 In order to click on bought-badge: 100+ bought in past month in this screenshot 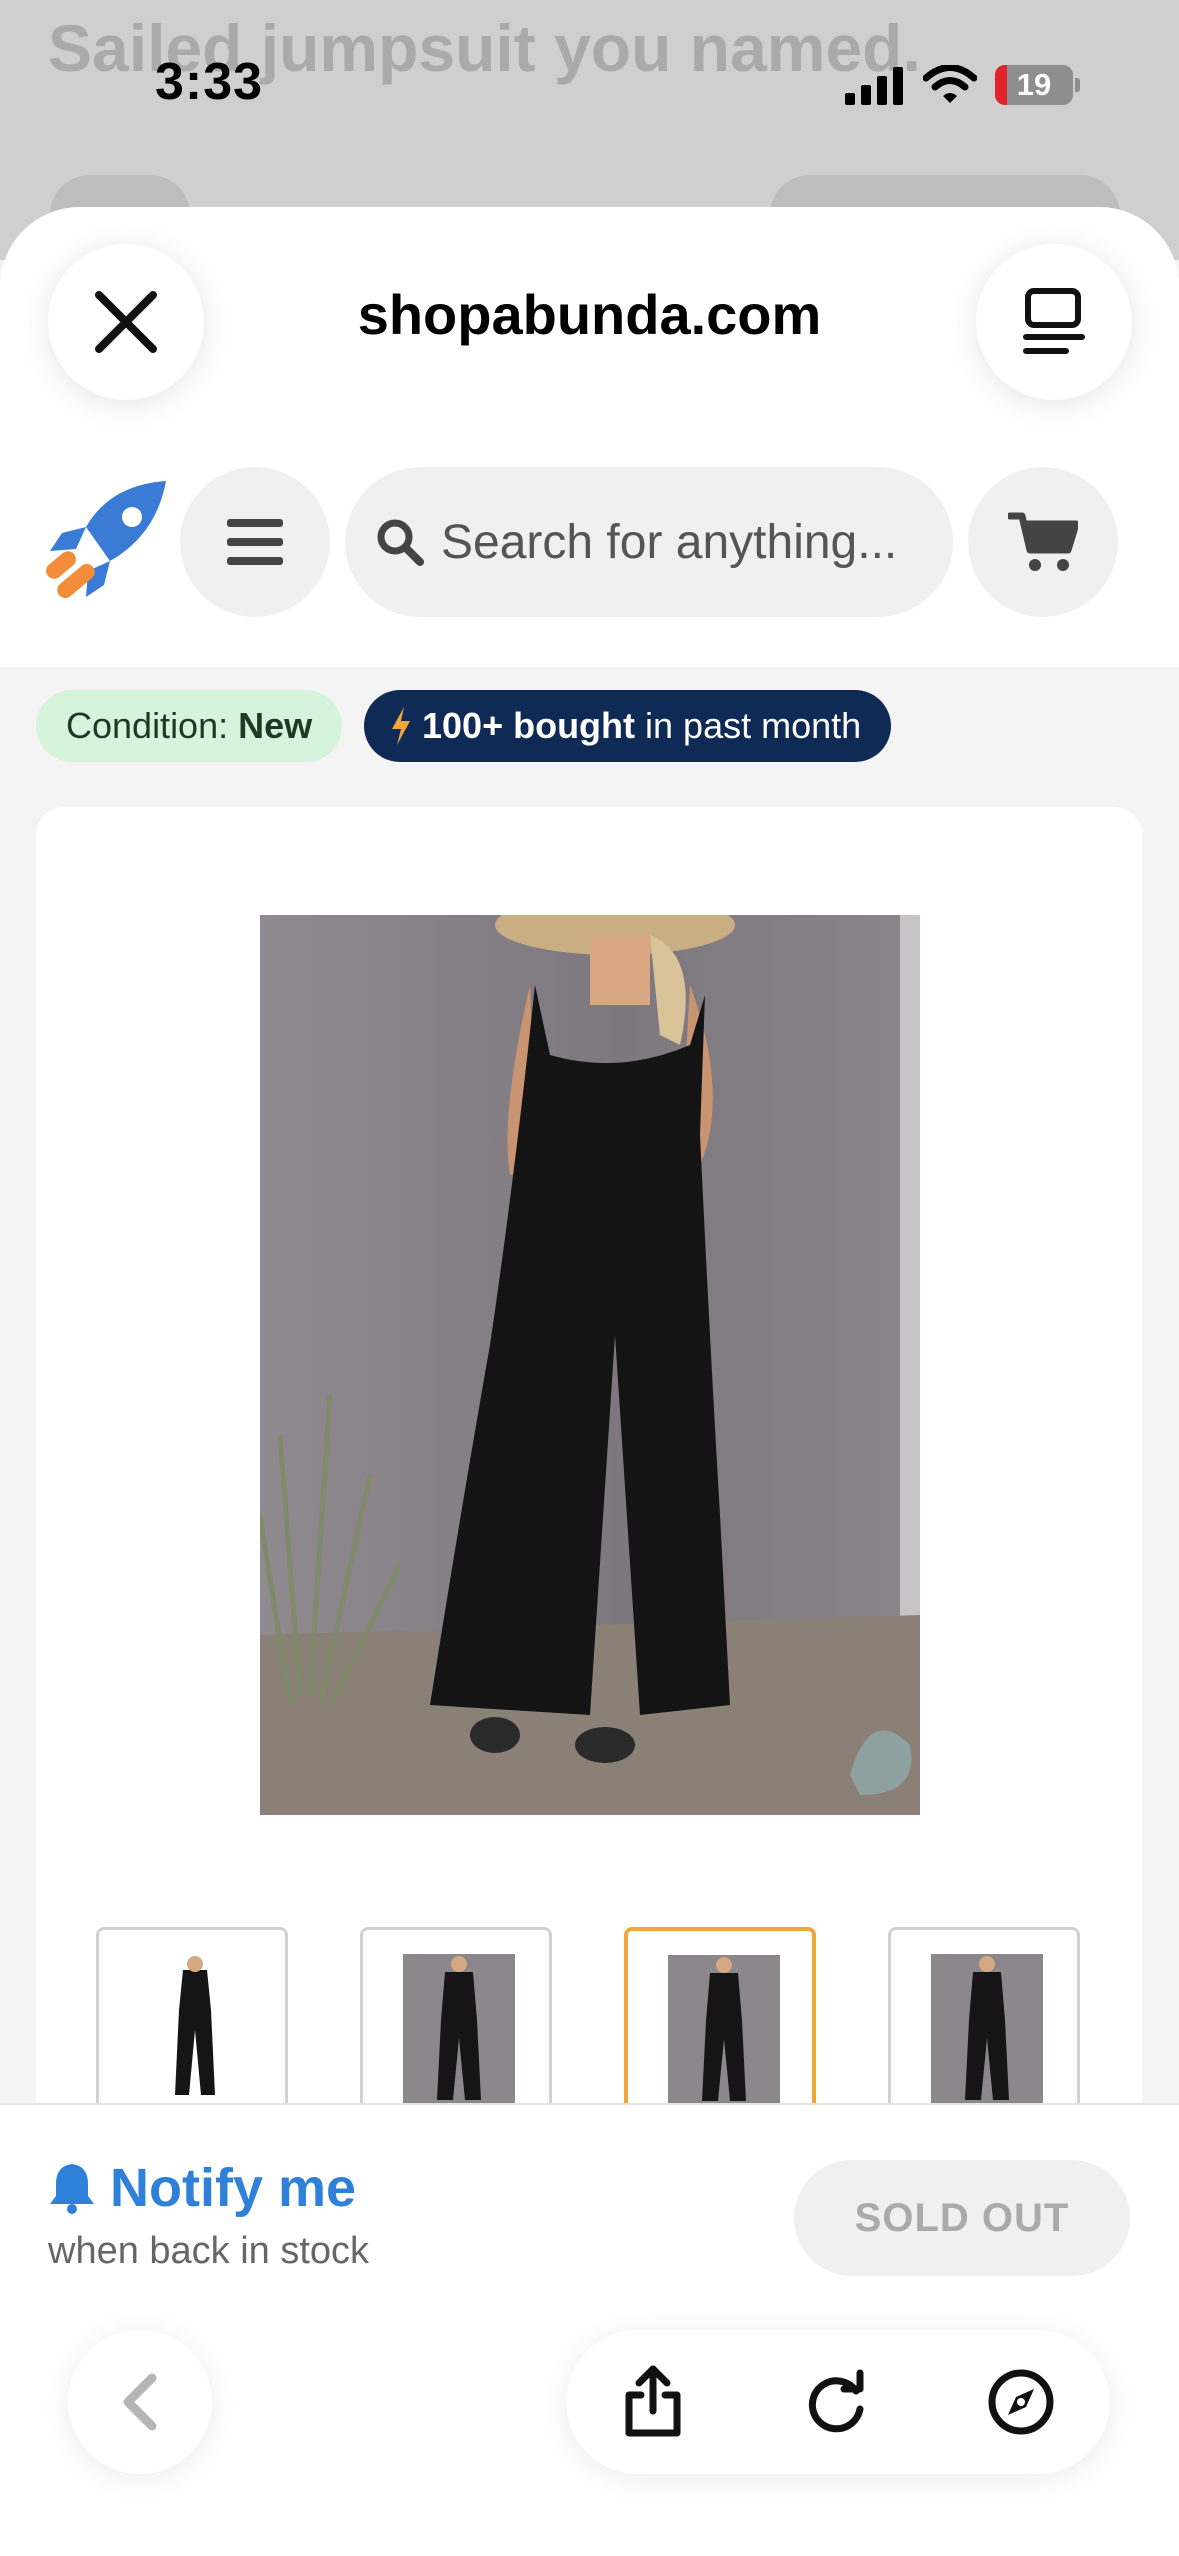, I will do `click(628, 726)`.